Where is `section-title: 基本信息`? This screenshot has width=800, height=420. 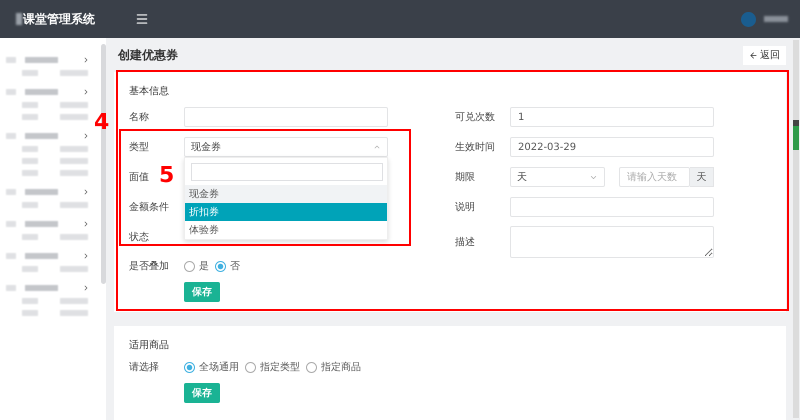
section-title: 基本信息 is located at coordinates (149, 91).